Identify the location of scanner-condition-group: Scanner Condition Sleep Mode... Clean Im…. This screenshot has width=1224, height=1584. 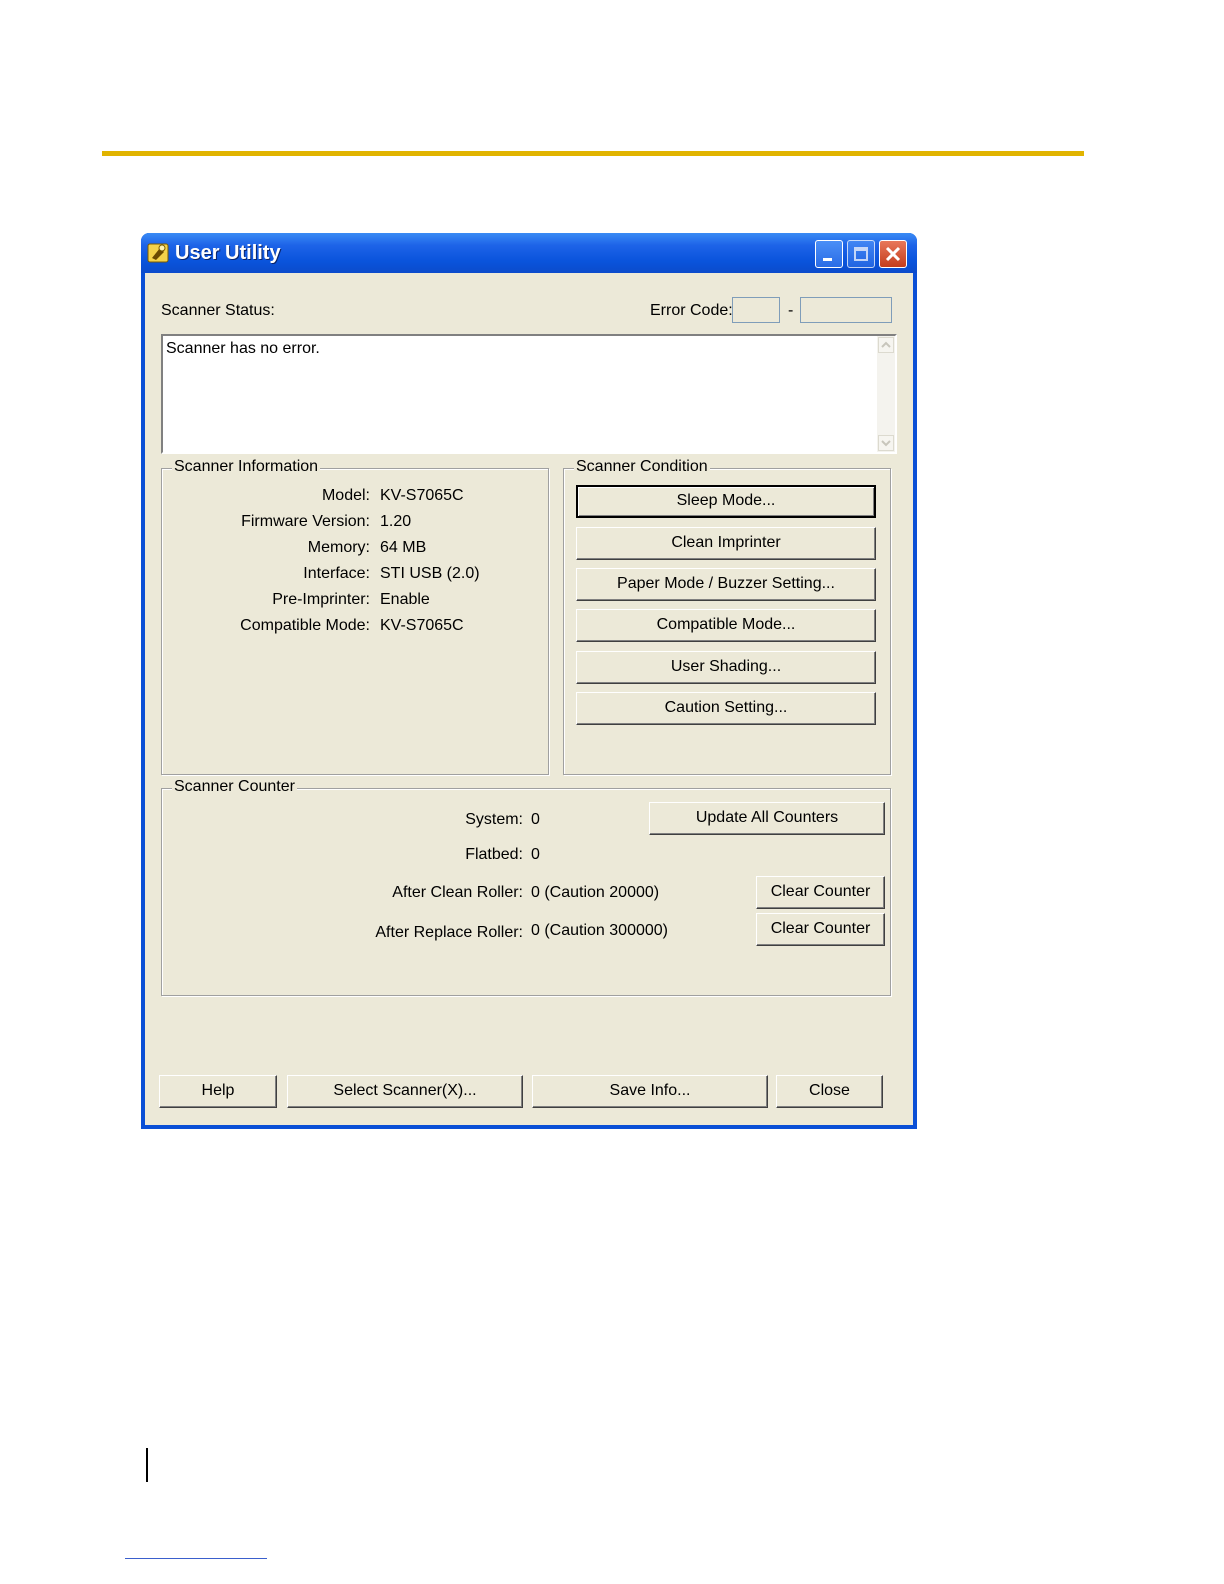
(727, 616).